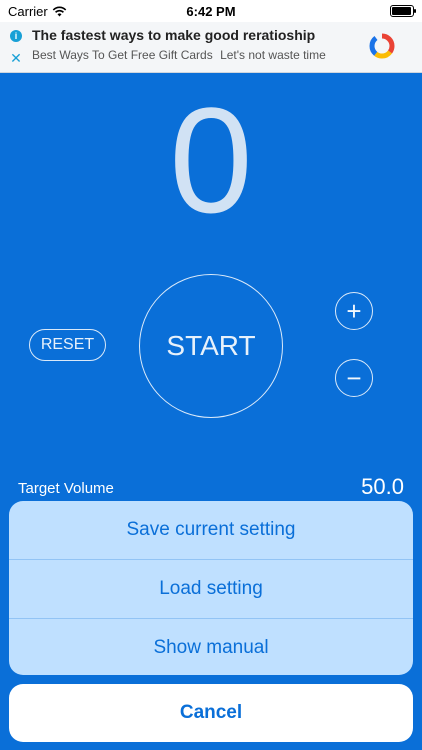 This screenshot has height=750, width=422. I want to click on target-volume-value: 50.0, so click(382, 486).